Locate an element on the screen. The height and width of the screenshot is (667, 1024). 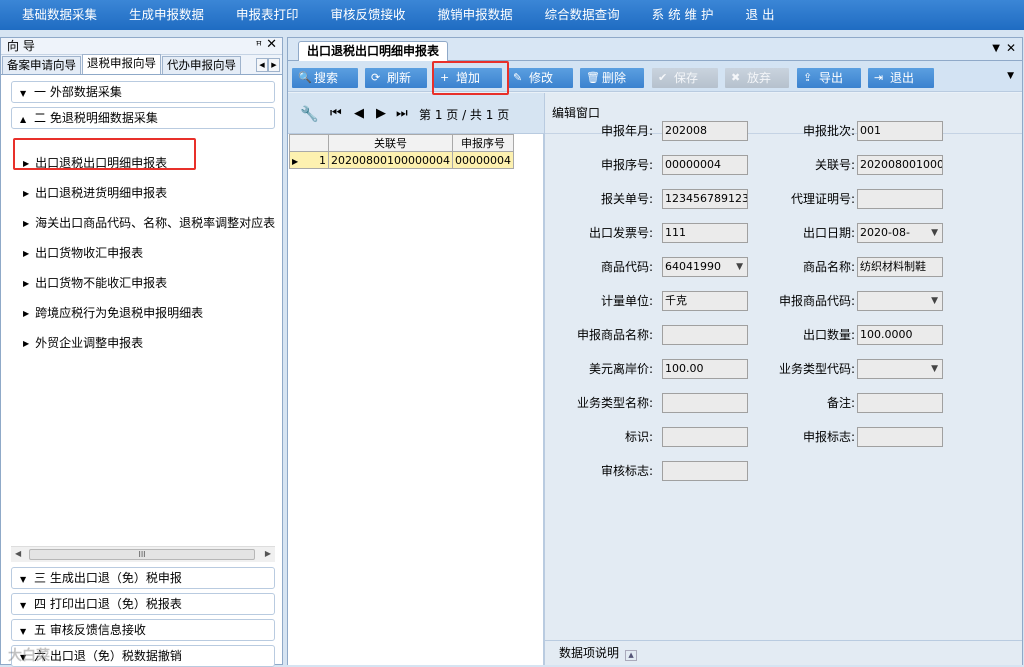
field-input-0: 202008 is located at coordinates (705, 131).